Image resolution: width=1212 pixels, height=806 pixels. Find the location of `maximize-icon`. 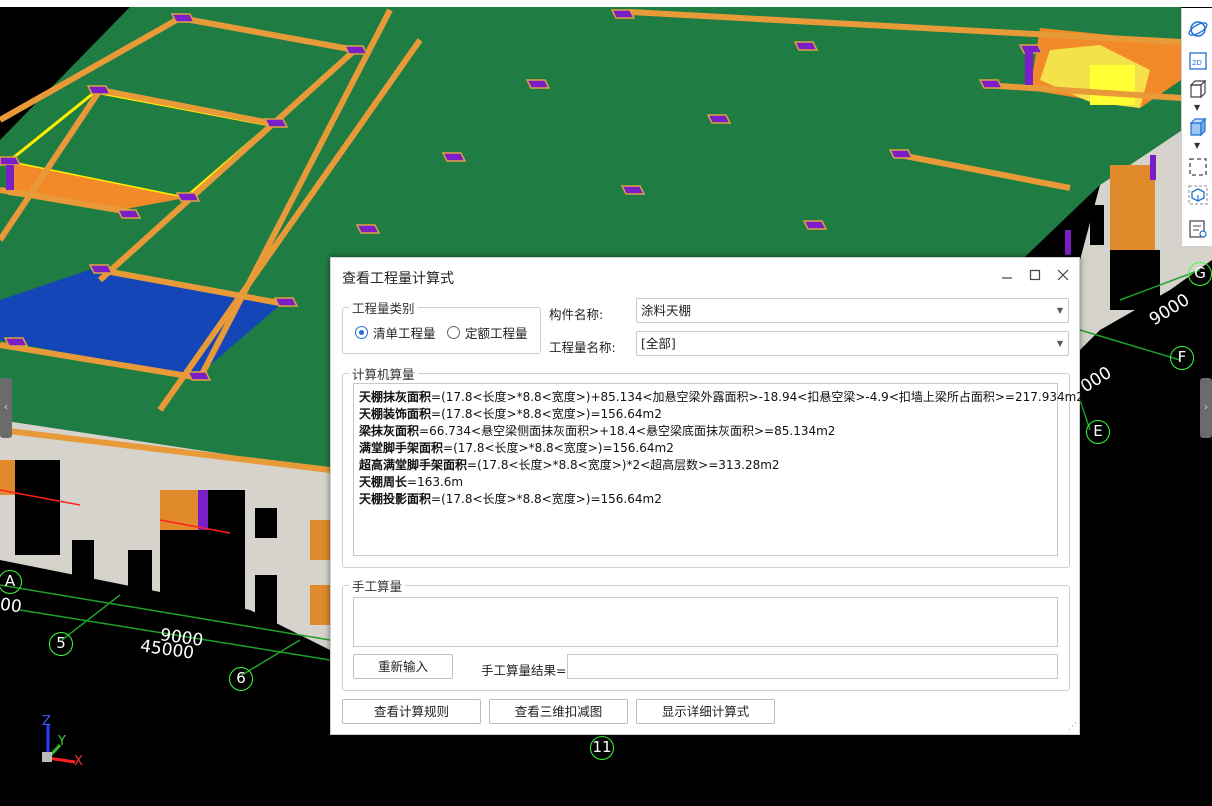

maximize-icon is located at coordinates (1035, 275).